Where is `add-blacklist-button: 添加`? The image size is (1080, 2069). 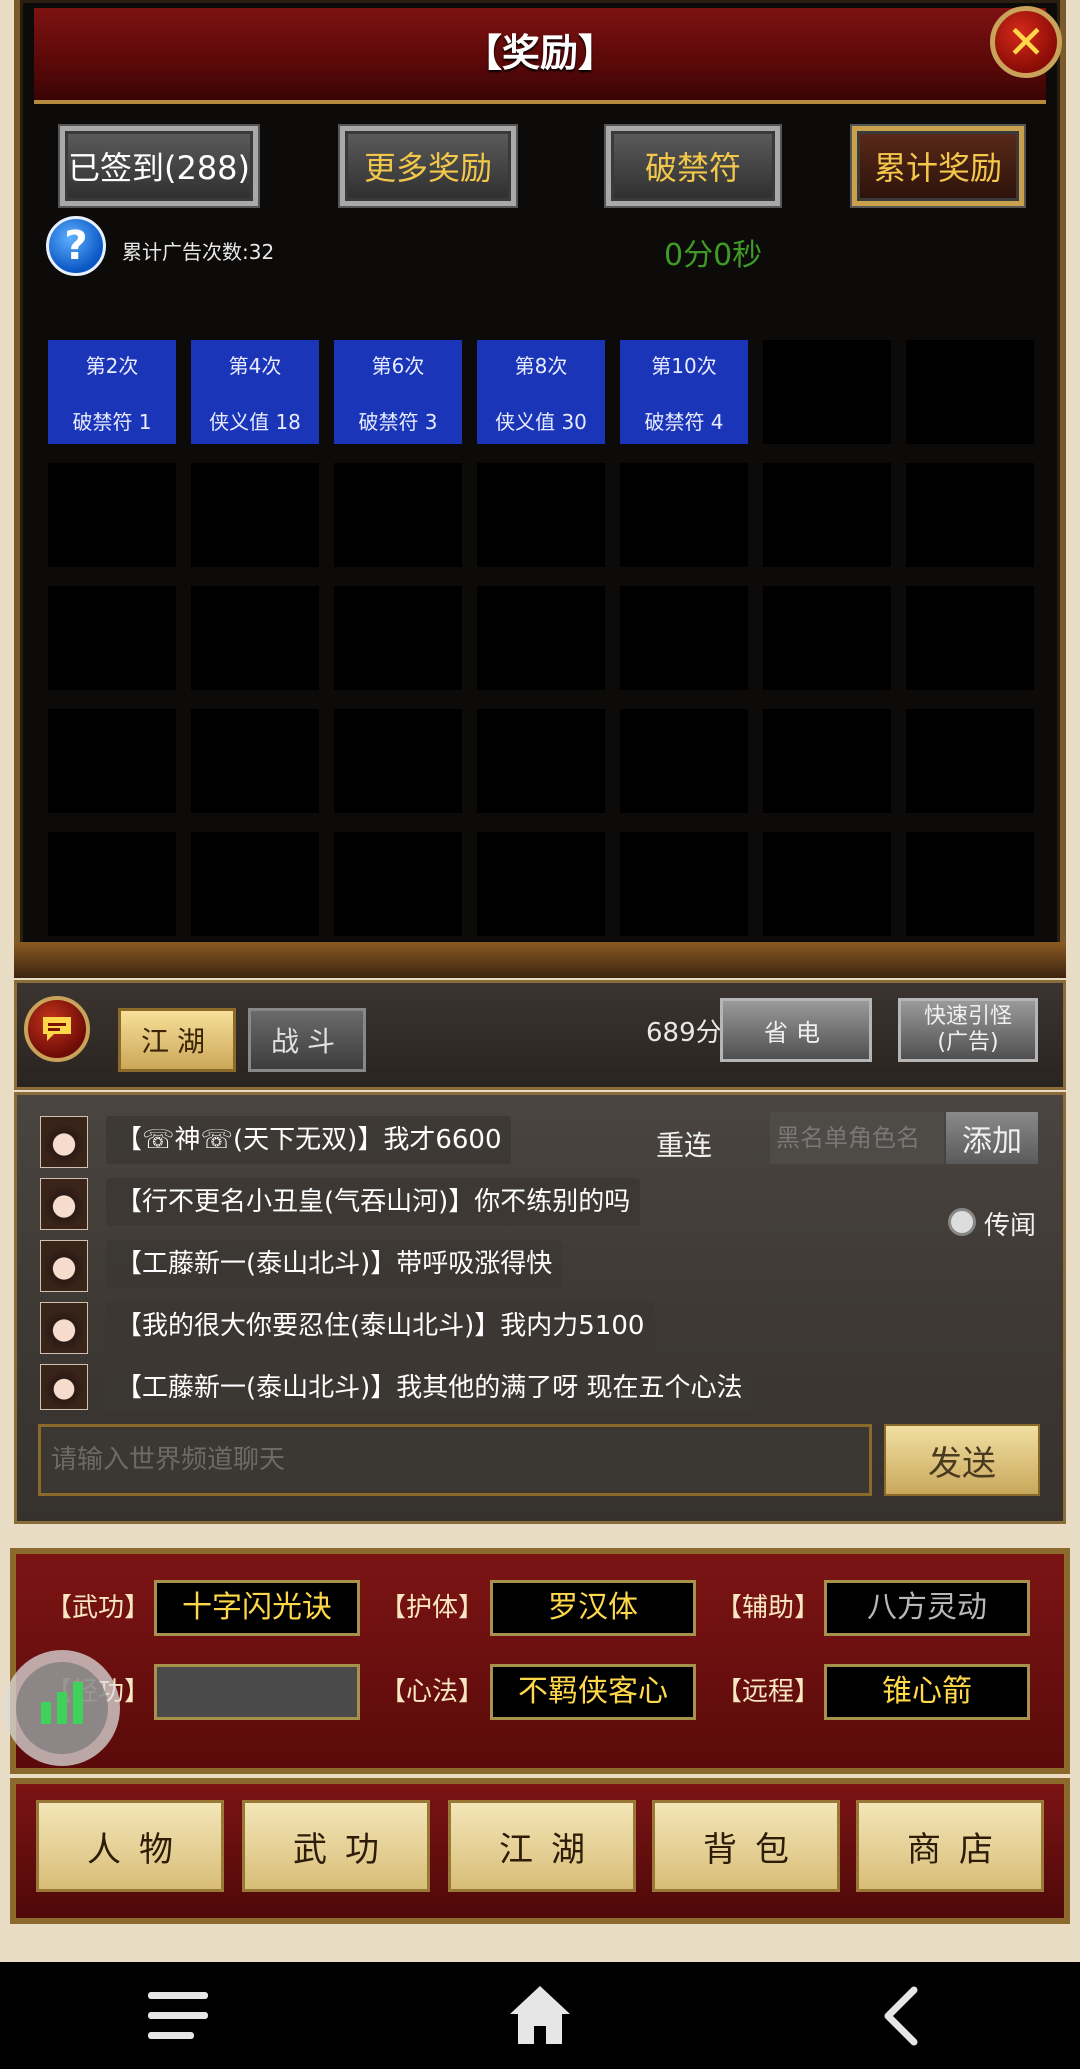 add-blacklist-button: 添加 is located at coordinates (992, 1138).